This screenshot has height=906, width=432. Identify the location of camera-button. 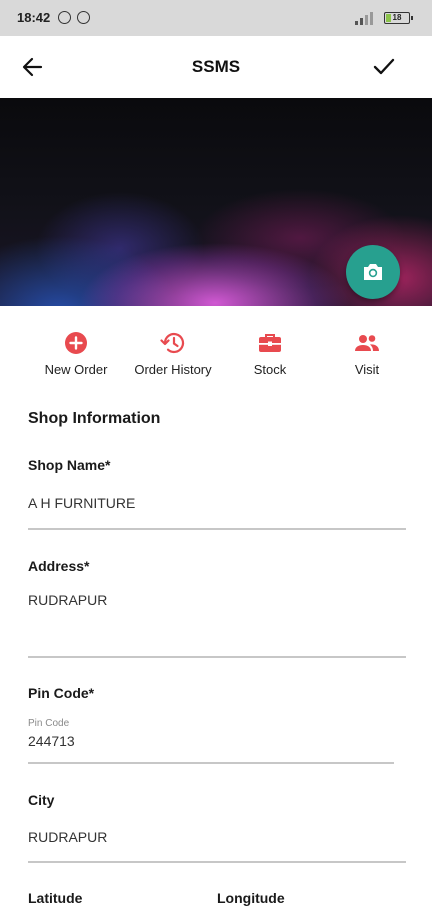
(373, 272).